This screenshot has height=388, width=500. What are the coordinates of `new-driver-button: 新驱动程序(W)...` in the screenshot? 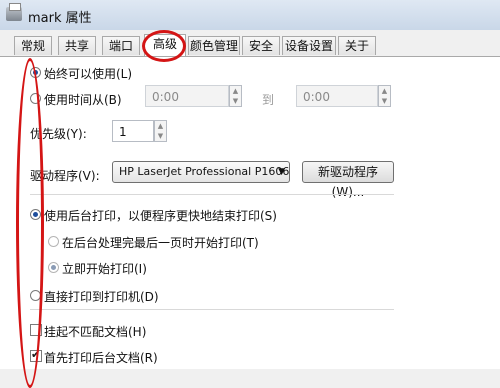 It's located at (348, 180).